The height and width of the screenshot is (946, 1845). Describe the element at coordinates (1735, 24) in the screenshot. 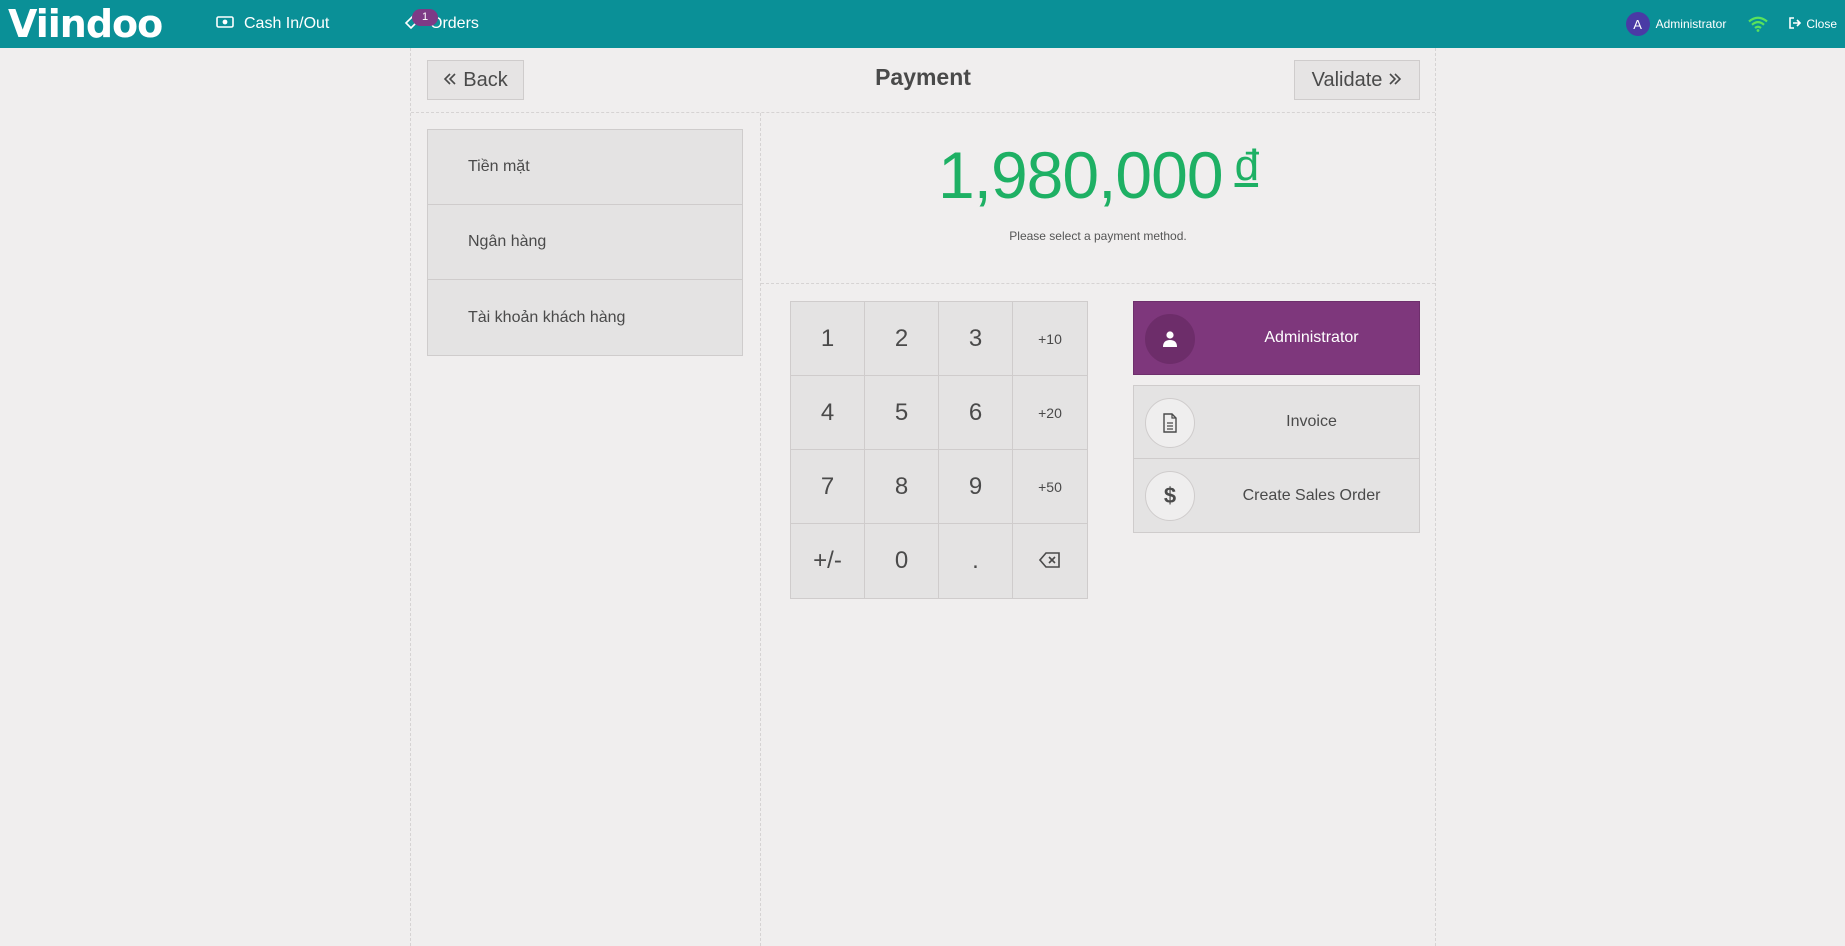

I see `topbar-right: A Administrator Close` at that location.